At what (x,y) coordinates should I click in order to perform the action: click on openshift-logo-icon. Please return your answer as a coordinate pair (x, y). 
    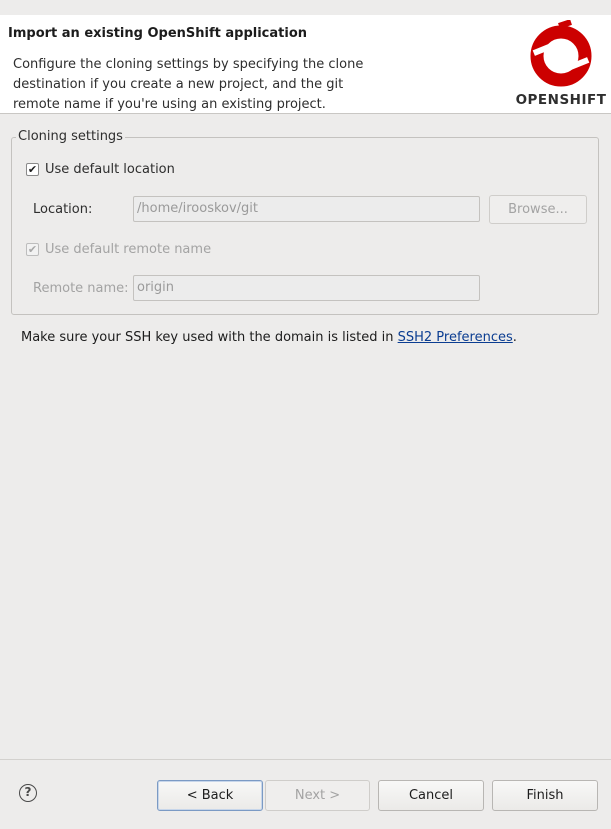
    Looking at the image, I should click on (561, 53).